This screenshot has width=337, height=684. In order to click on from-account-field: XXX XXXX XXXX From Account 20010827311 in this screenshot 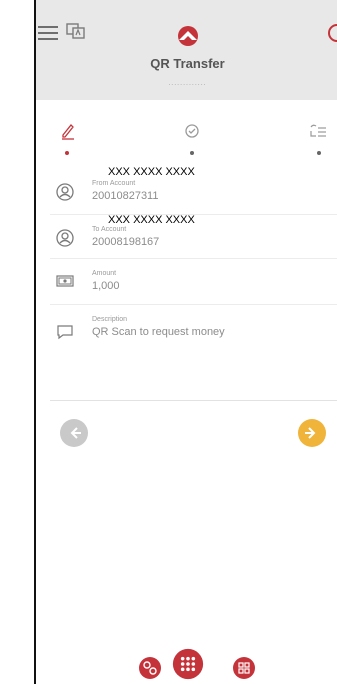, I will do `click(193, 190)`.